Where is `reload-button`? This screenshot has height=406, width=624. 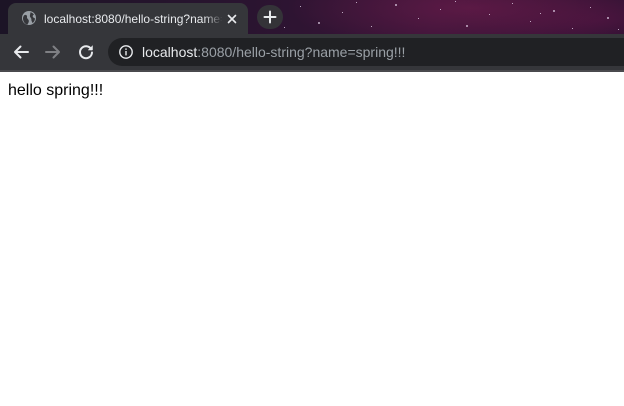
reload-button is located at coordinates (86, 52).